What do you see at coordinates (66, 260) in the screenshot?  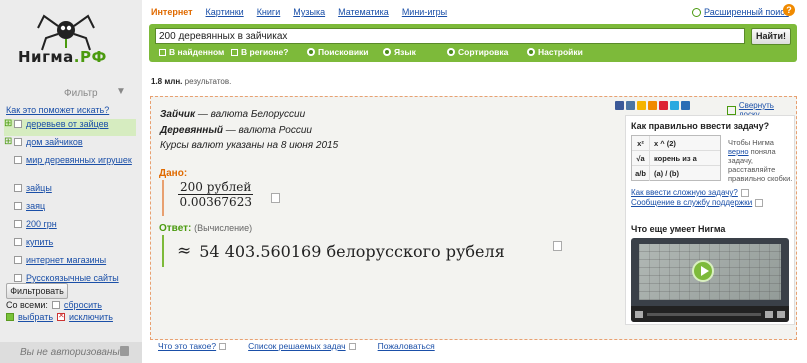 I see `filter-item-label: интернет магазины` at bounding box center [66, 260].